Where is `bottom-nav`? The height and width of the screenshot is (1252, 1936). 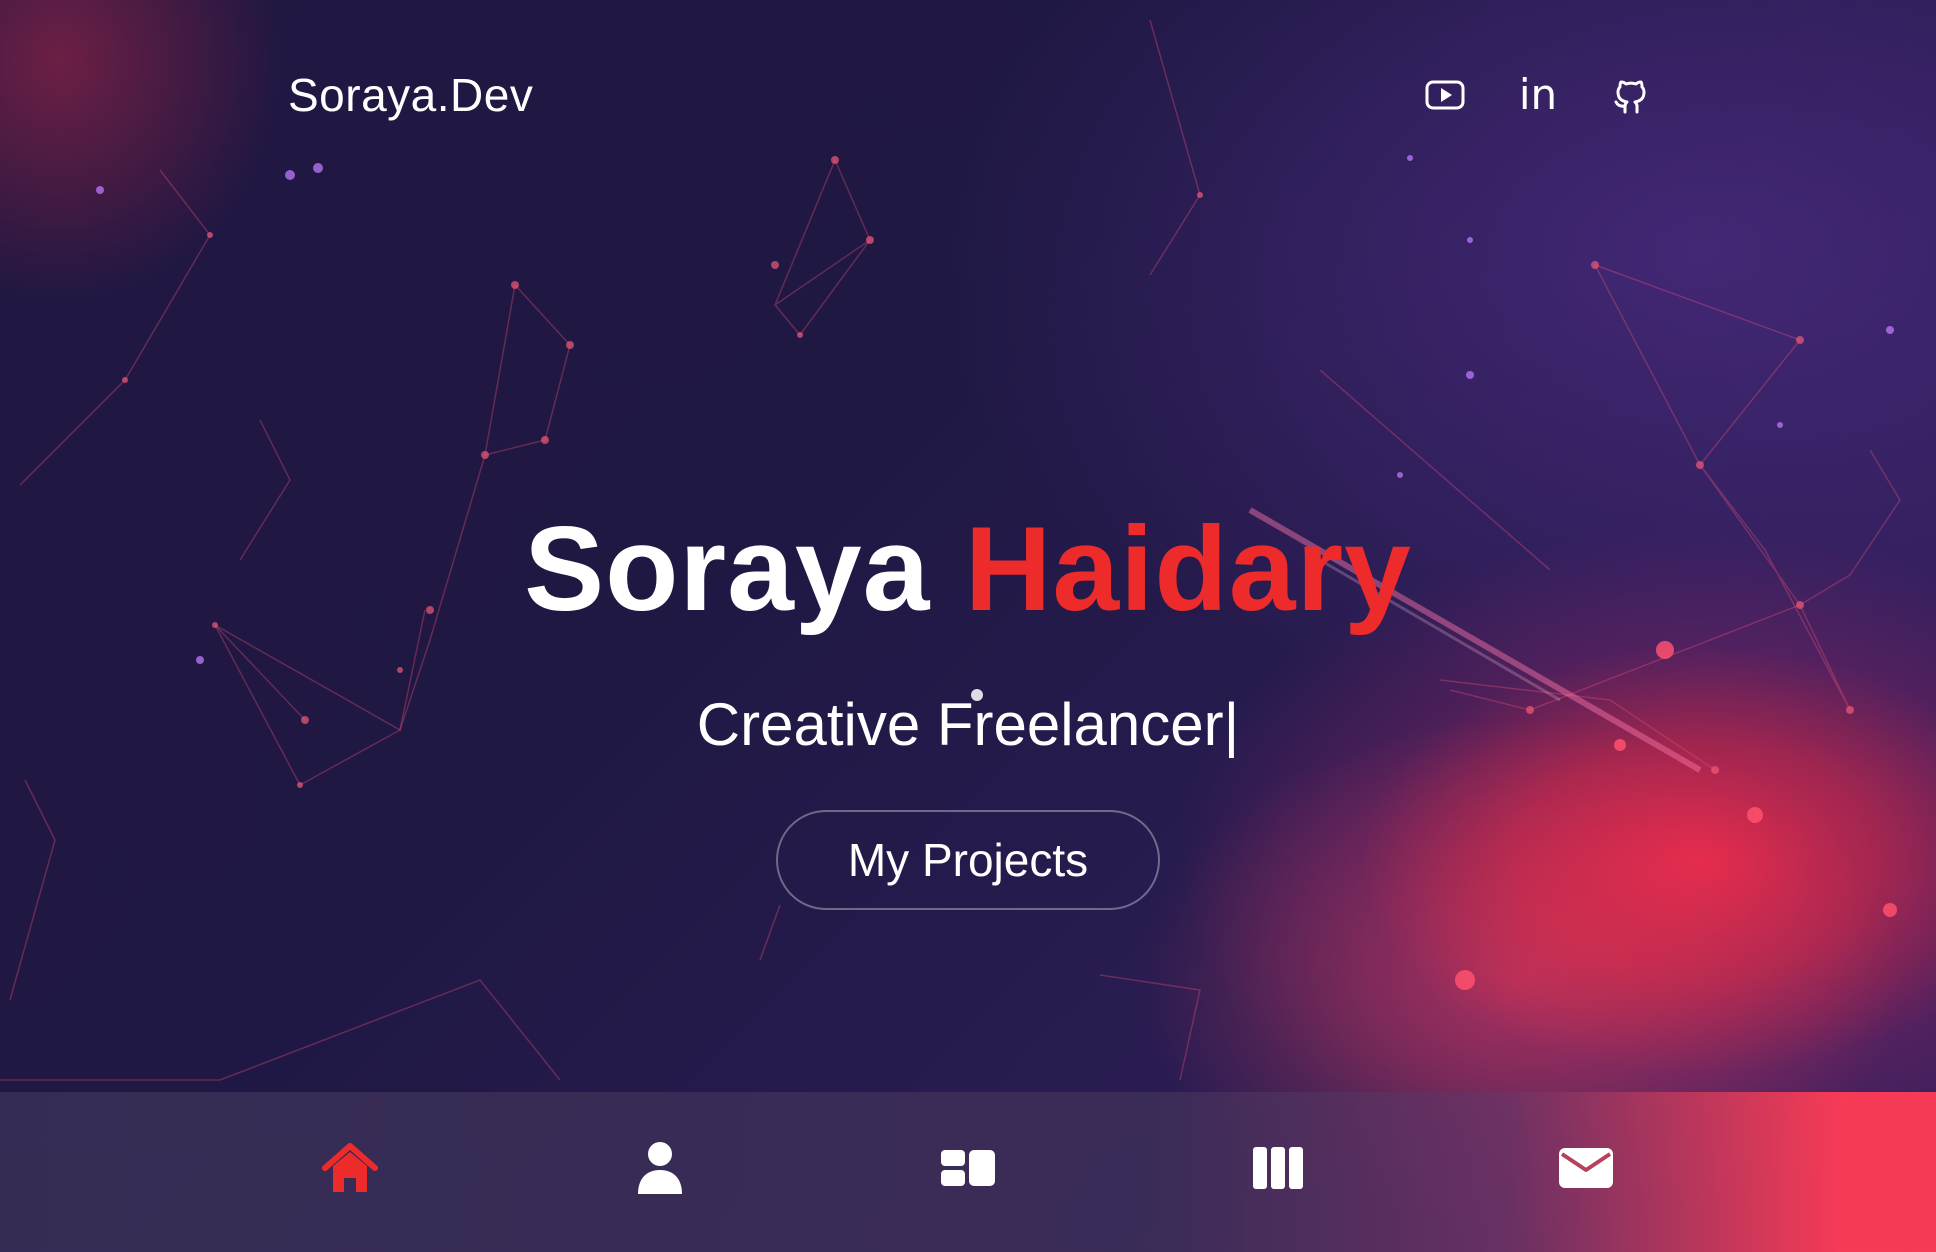 bottom-nav is located at coordinates (968, 1172).